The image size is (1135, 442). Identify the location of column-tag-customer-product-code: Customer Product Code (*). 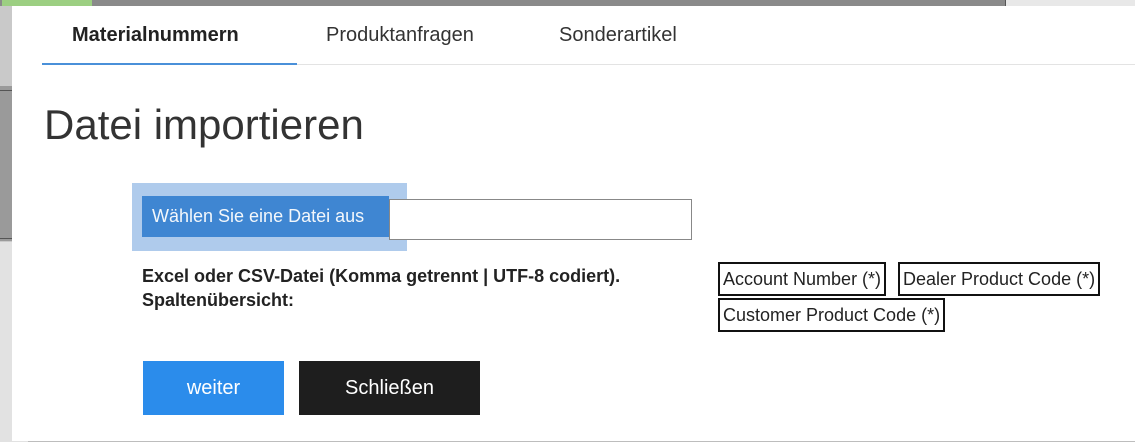
(832, 315).